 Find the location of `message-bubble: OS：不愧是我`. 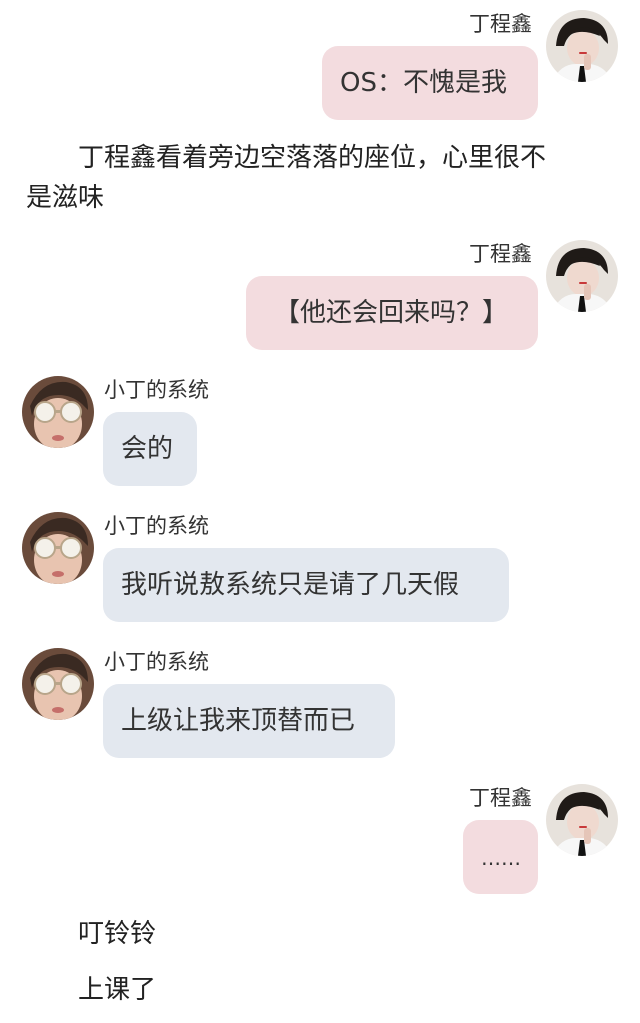

message-bubble: OS：不愧是我 is located at coordinates (430, 83).